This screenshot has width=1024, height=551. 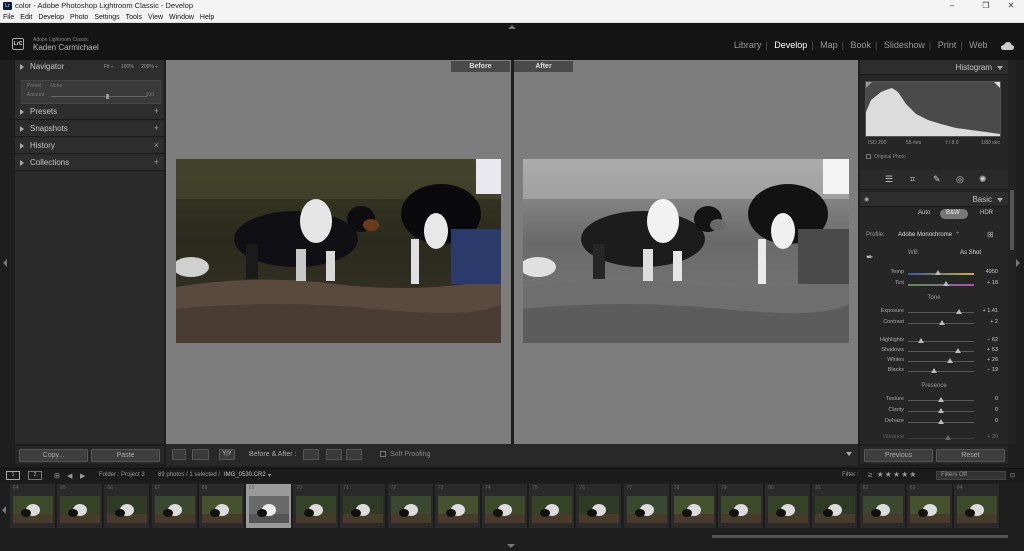 What do you see at coordinates (990, 311) in the screenshot?
I see `slider-value: + 1.41` at bounding box center [990, 311].